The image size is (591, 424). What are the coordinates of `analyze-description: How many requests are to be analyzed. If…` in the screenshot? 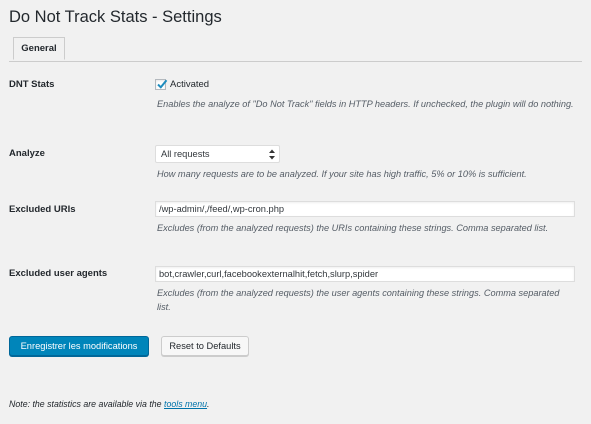 It's located at (342, 174).